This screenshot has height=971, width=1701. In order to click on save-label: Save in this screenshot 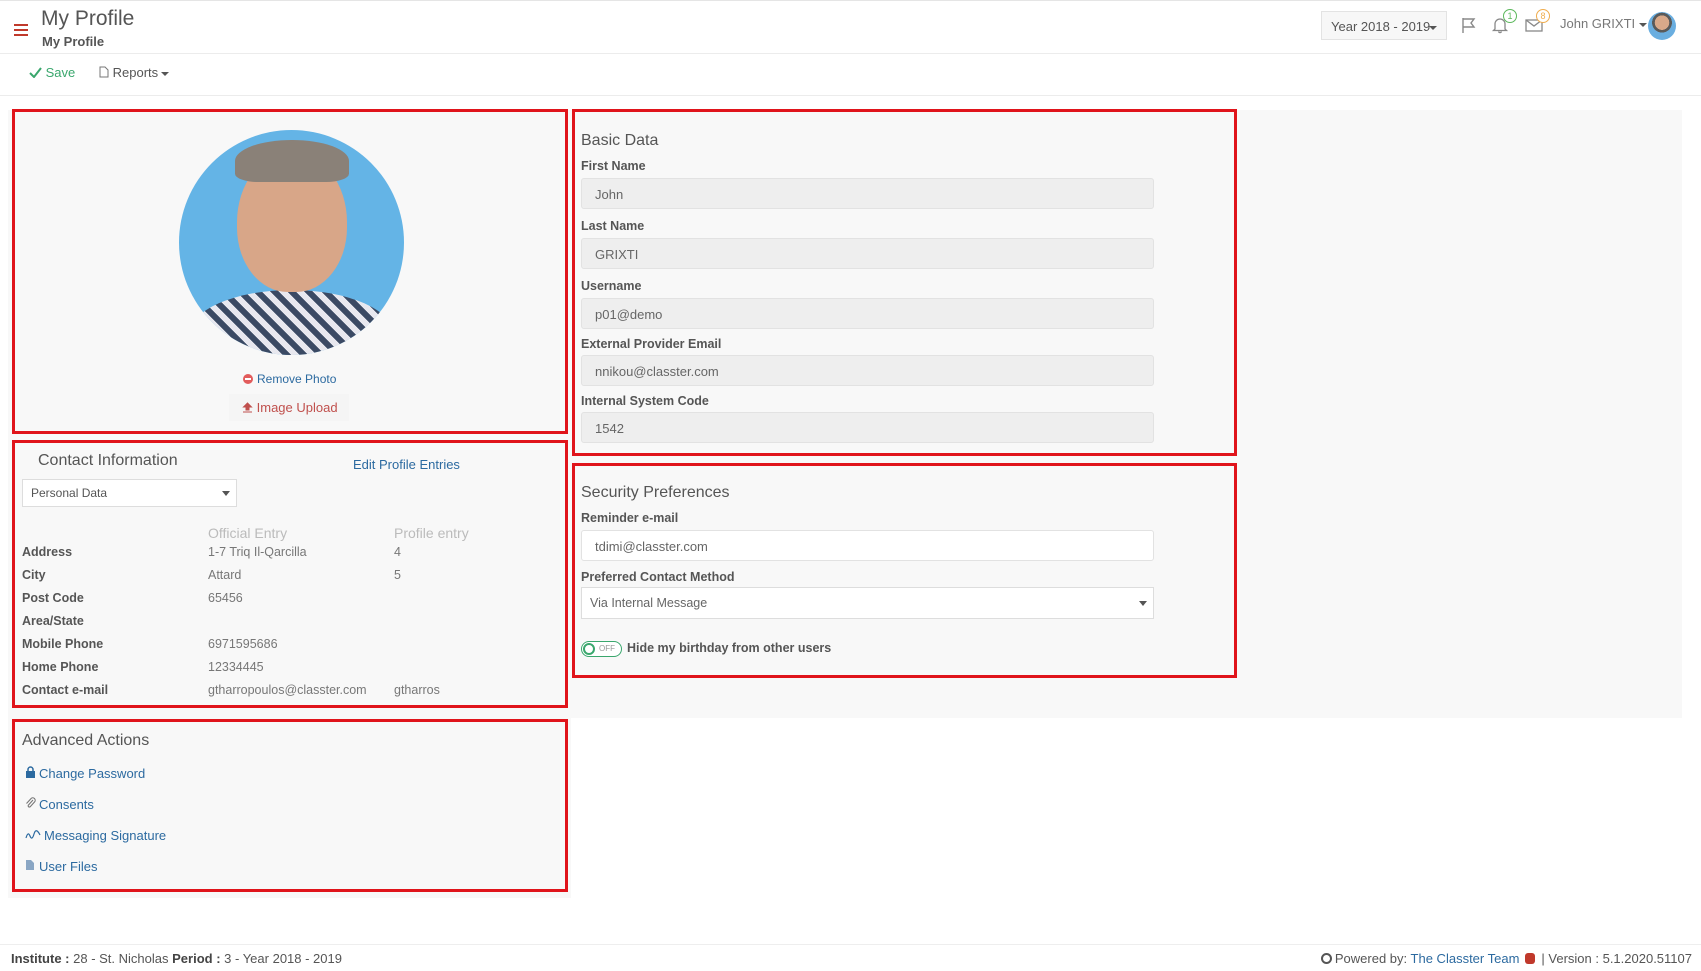, I will do `click(60, 72)`.